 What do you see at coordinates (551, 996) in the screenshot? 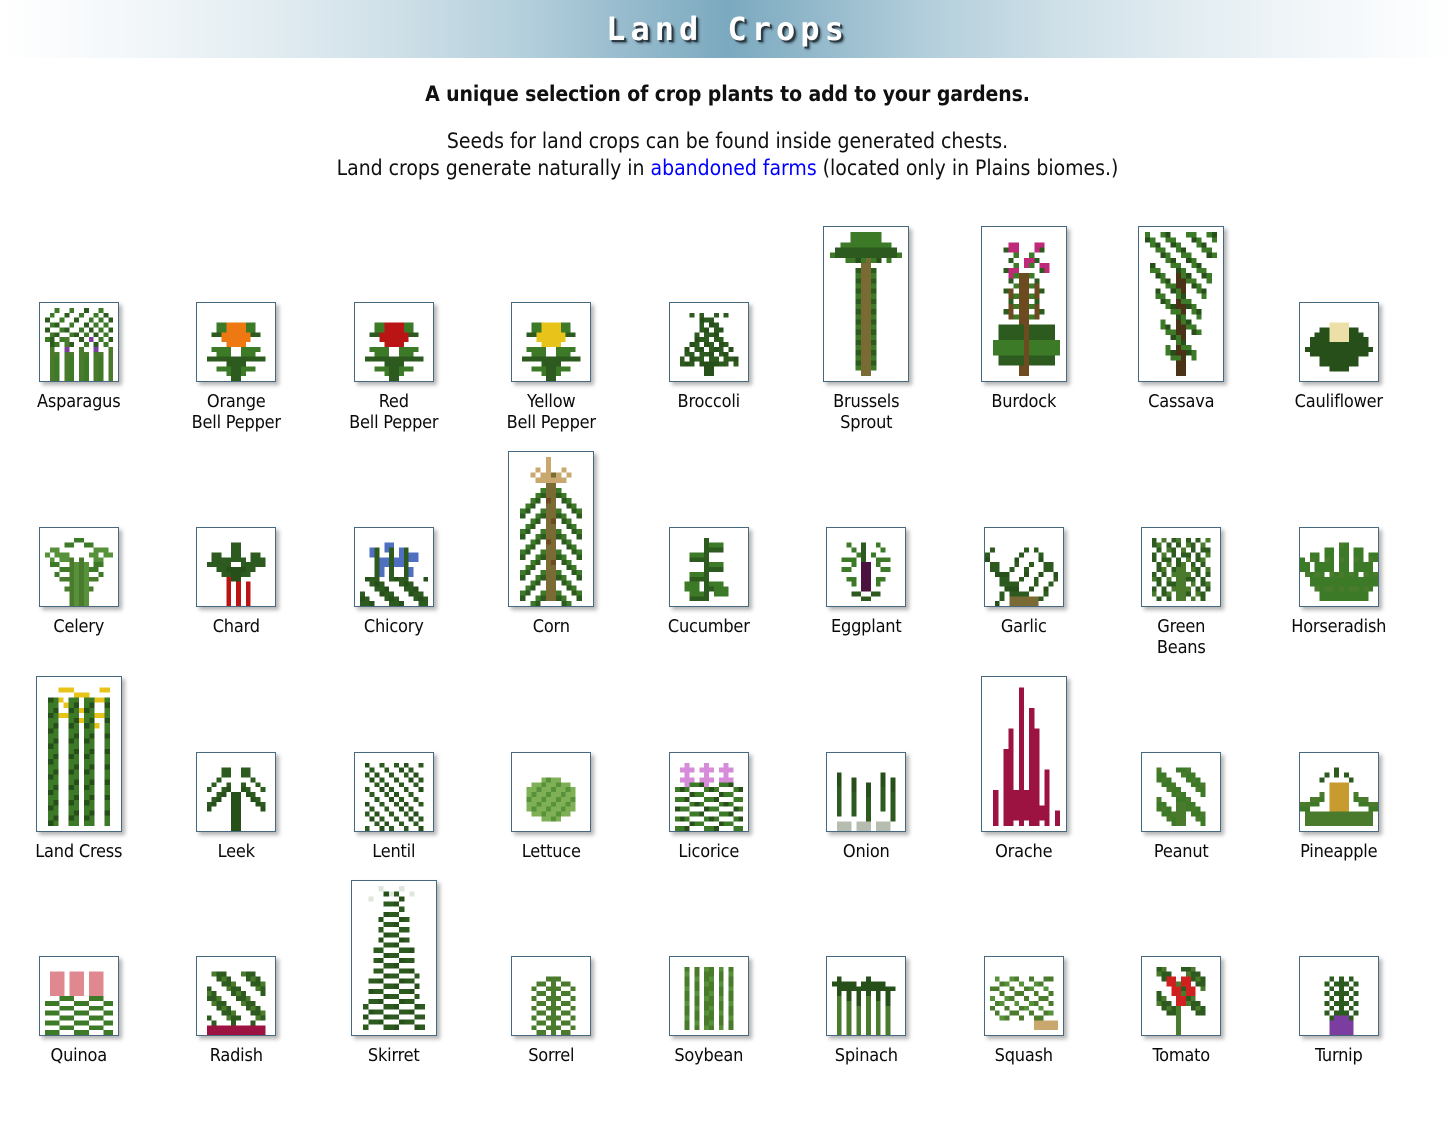
I see `crop-thumbnail-sorrel` at bounding box center [551, 996].